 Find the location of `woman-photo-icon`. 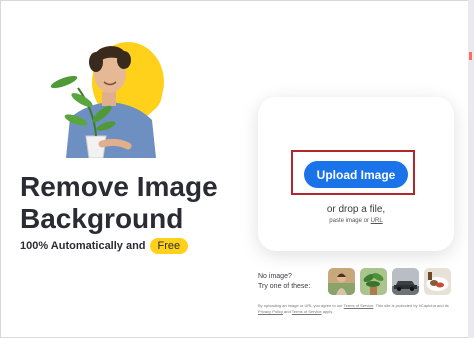

woman-photo-icon is located at coordinates (341, 281).